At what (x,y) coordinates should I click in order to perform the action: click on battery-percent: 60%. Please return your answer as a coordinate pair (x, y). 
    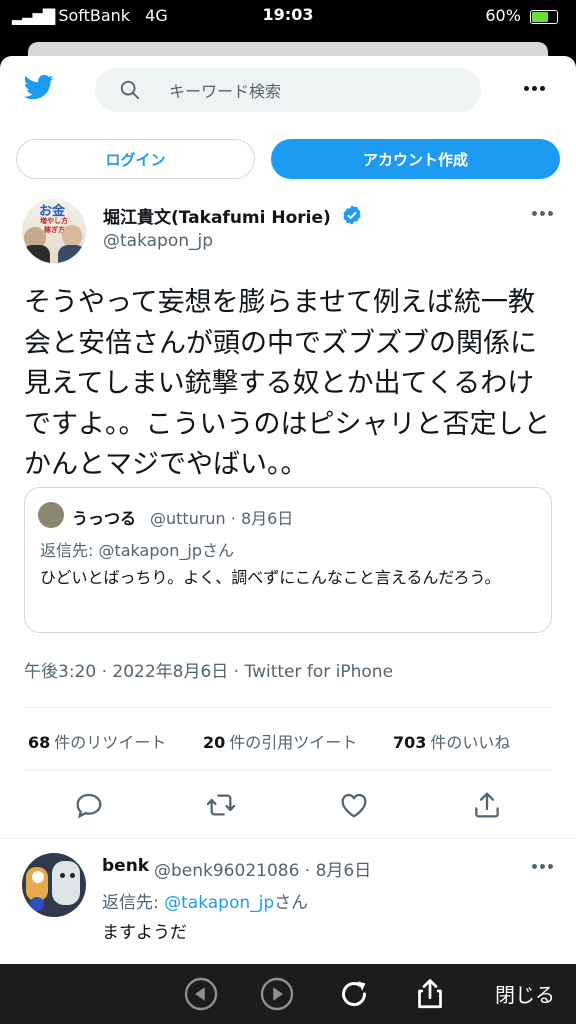
    Looking at the image, I should click on (503, 15).